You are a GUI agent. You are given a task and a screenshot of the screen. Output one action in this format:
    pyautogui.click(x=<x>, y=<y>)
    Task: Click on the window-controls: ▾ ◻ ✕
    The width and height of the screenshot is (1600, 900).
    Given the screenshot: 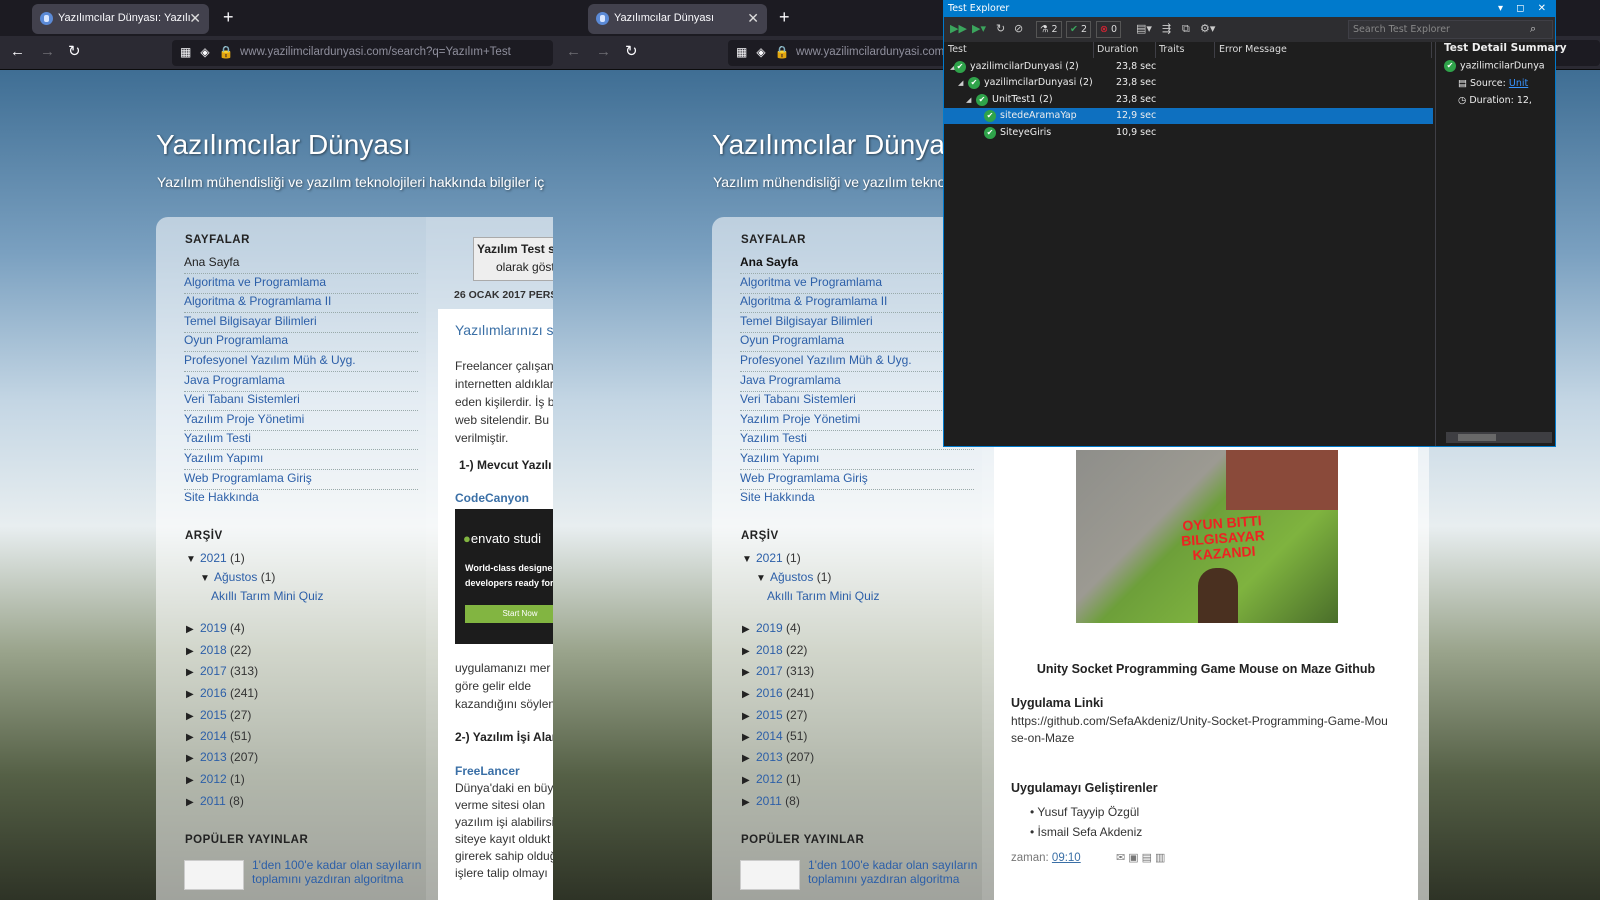 What is the action you would take?
    pyautogui.click(x=1524, y=9)
    